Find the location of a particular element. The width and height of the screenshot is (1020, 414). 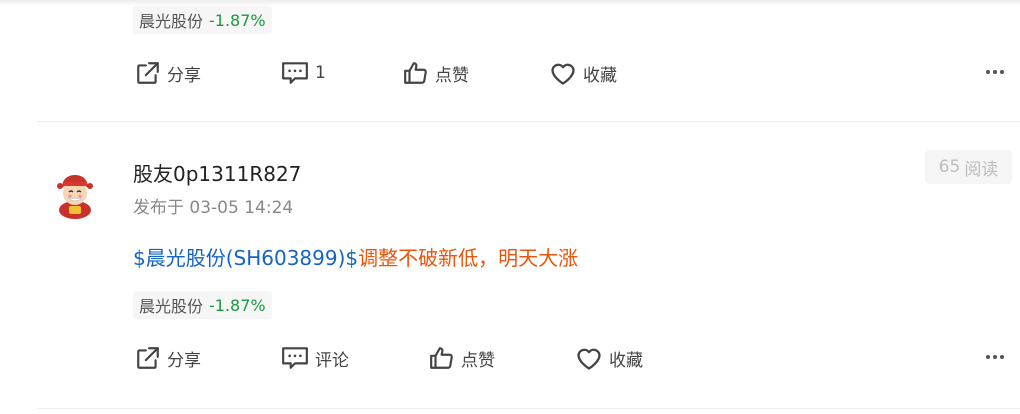

post-time: 发布于 03-05 14:24 is located at coordinates (213, 208).